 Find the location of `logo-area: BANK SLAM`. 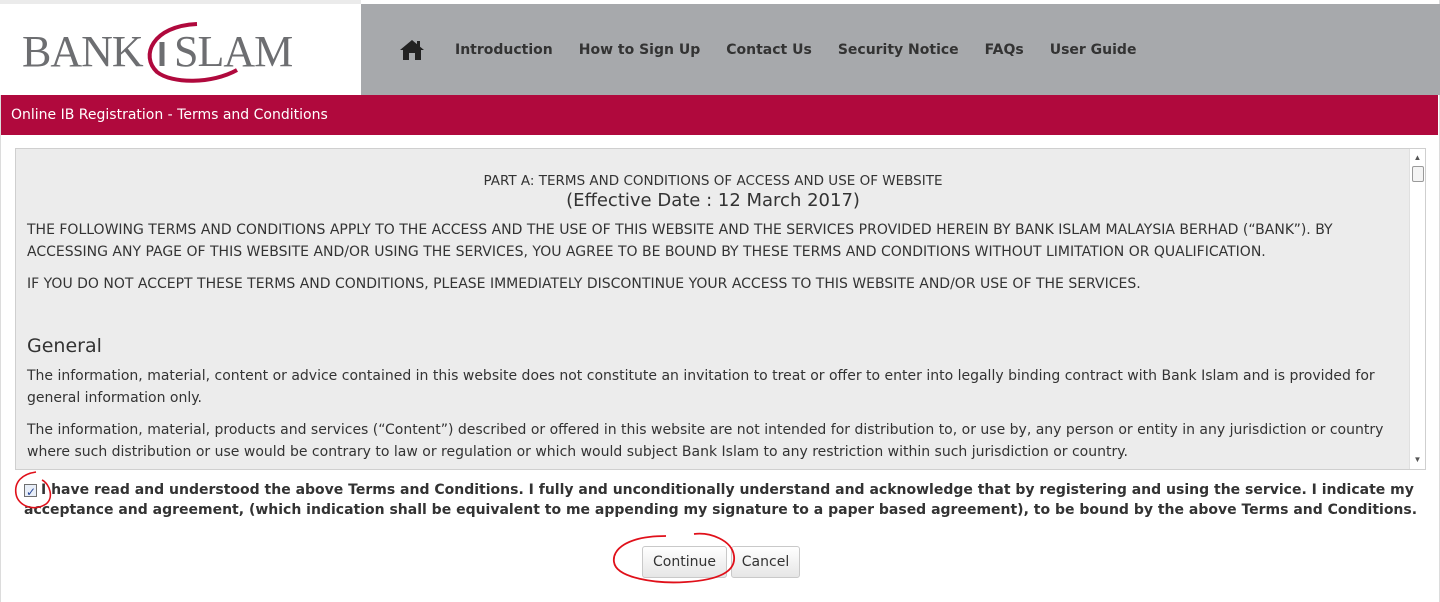

logo-area: BANK SLAM is located at coordinates (180, 47).